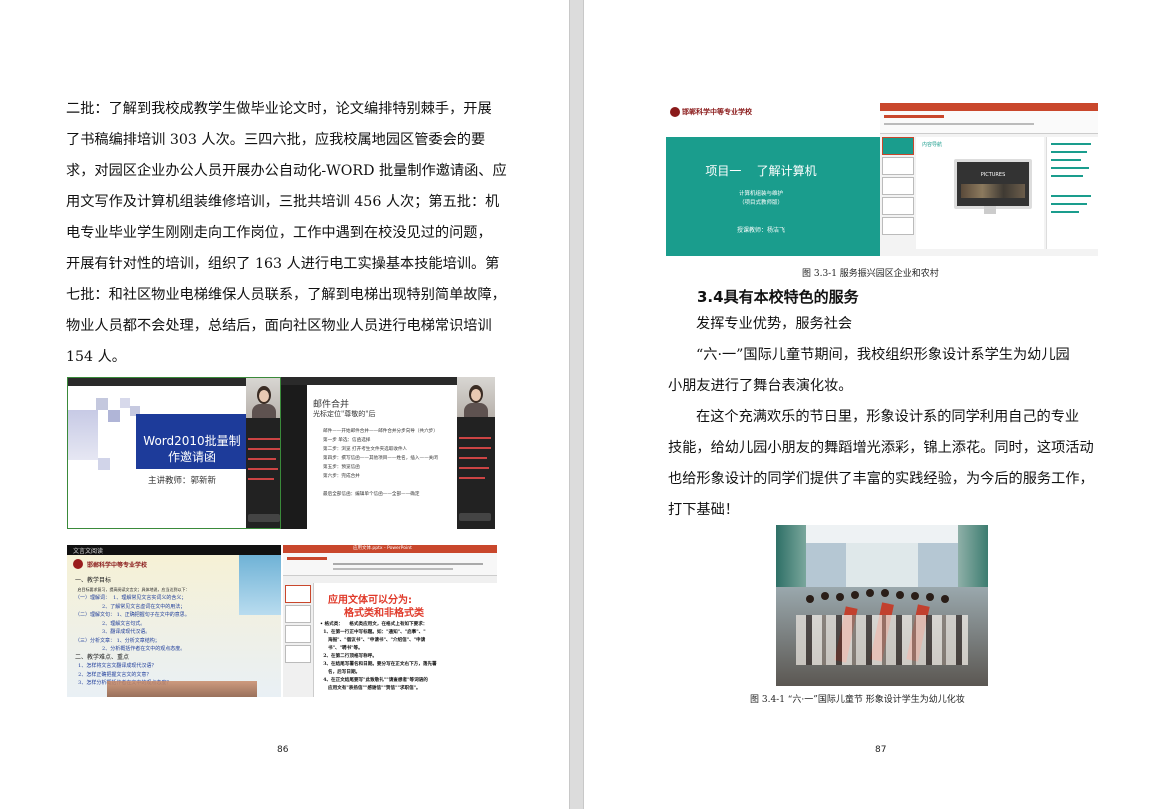  I want to click on outline-item: （一）理解词： 1、理解常见文言实词义的含义；, so click(131, 598).